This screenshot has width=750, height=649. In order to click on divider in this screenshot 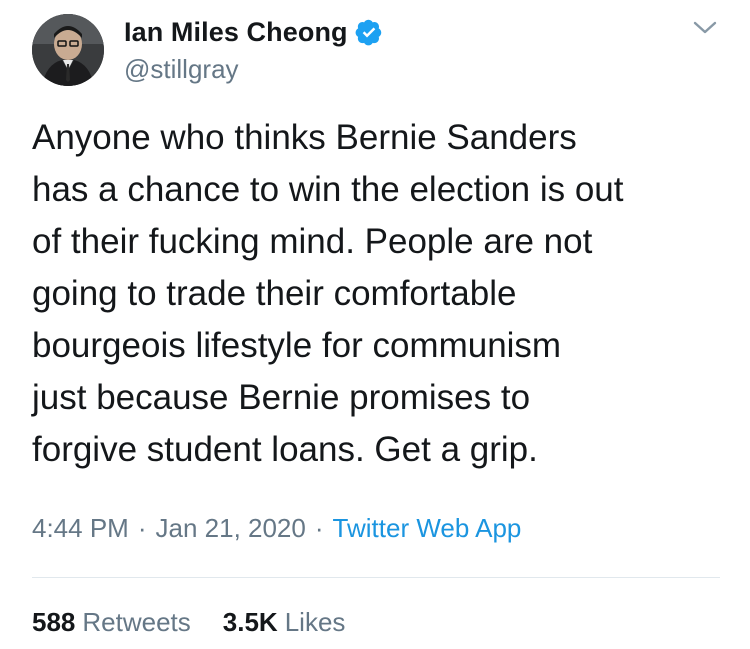, I will do `click(376, 577)`.